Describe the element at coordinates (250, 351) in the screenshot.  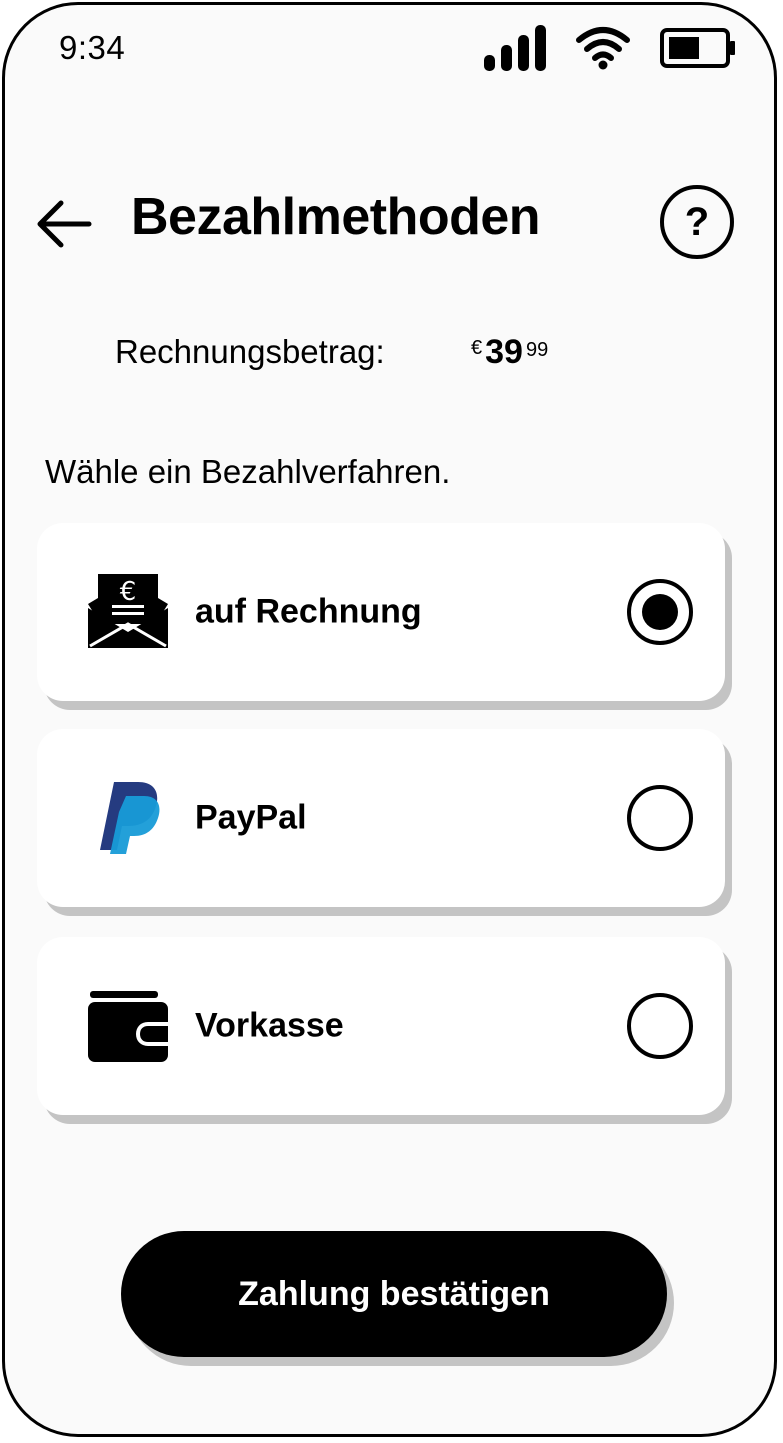
I see `invoice-amount-label: Rechnungsbetrag:` at that location.